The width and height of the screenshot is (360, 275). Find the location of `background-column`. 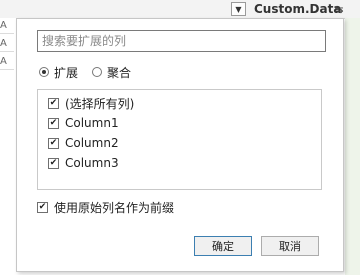

background-column is located at coordinates (352, 146).